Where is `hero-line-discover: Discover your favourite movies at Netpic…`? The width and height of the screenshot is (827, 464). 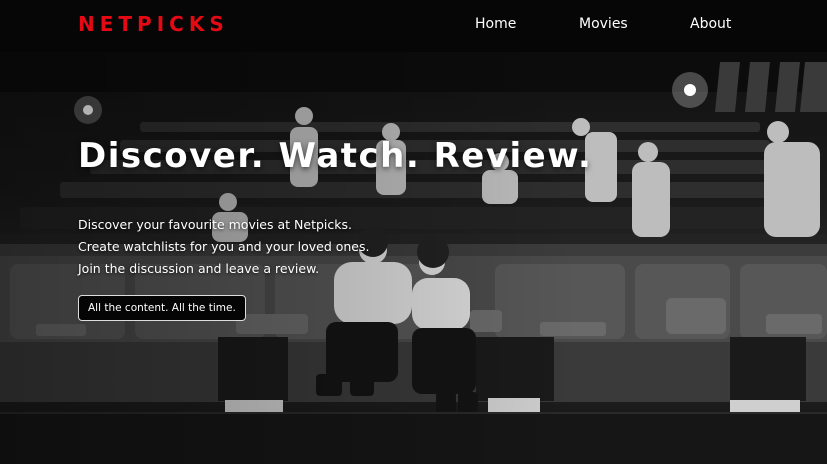 hero-line-discover: Discover your favourite movies at Netpic… is located at coordinates (215, 224).